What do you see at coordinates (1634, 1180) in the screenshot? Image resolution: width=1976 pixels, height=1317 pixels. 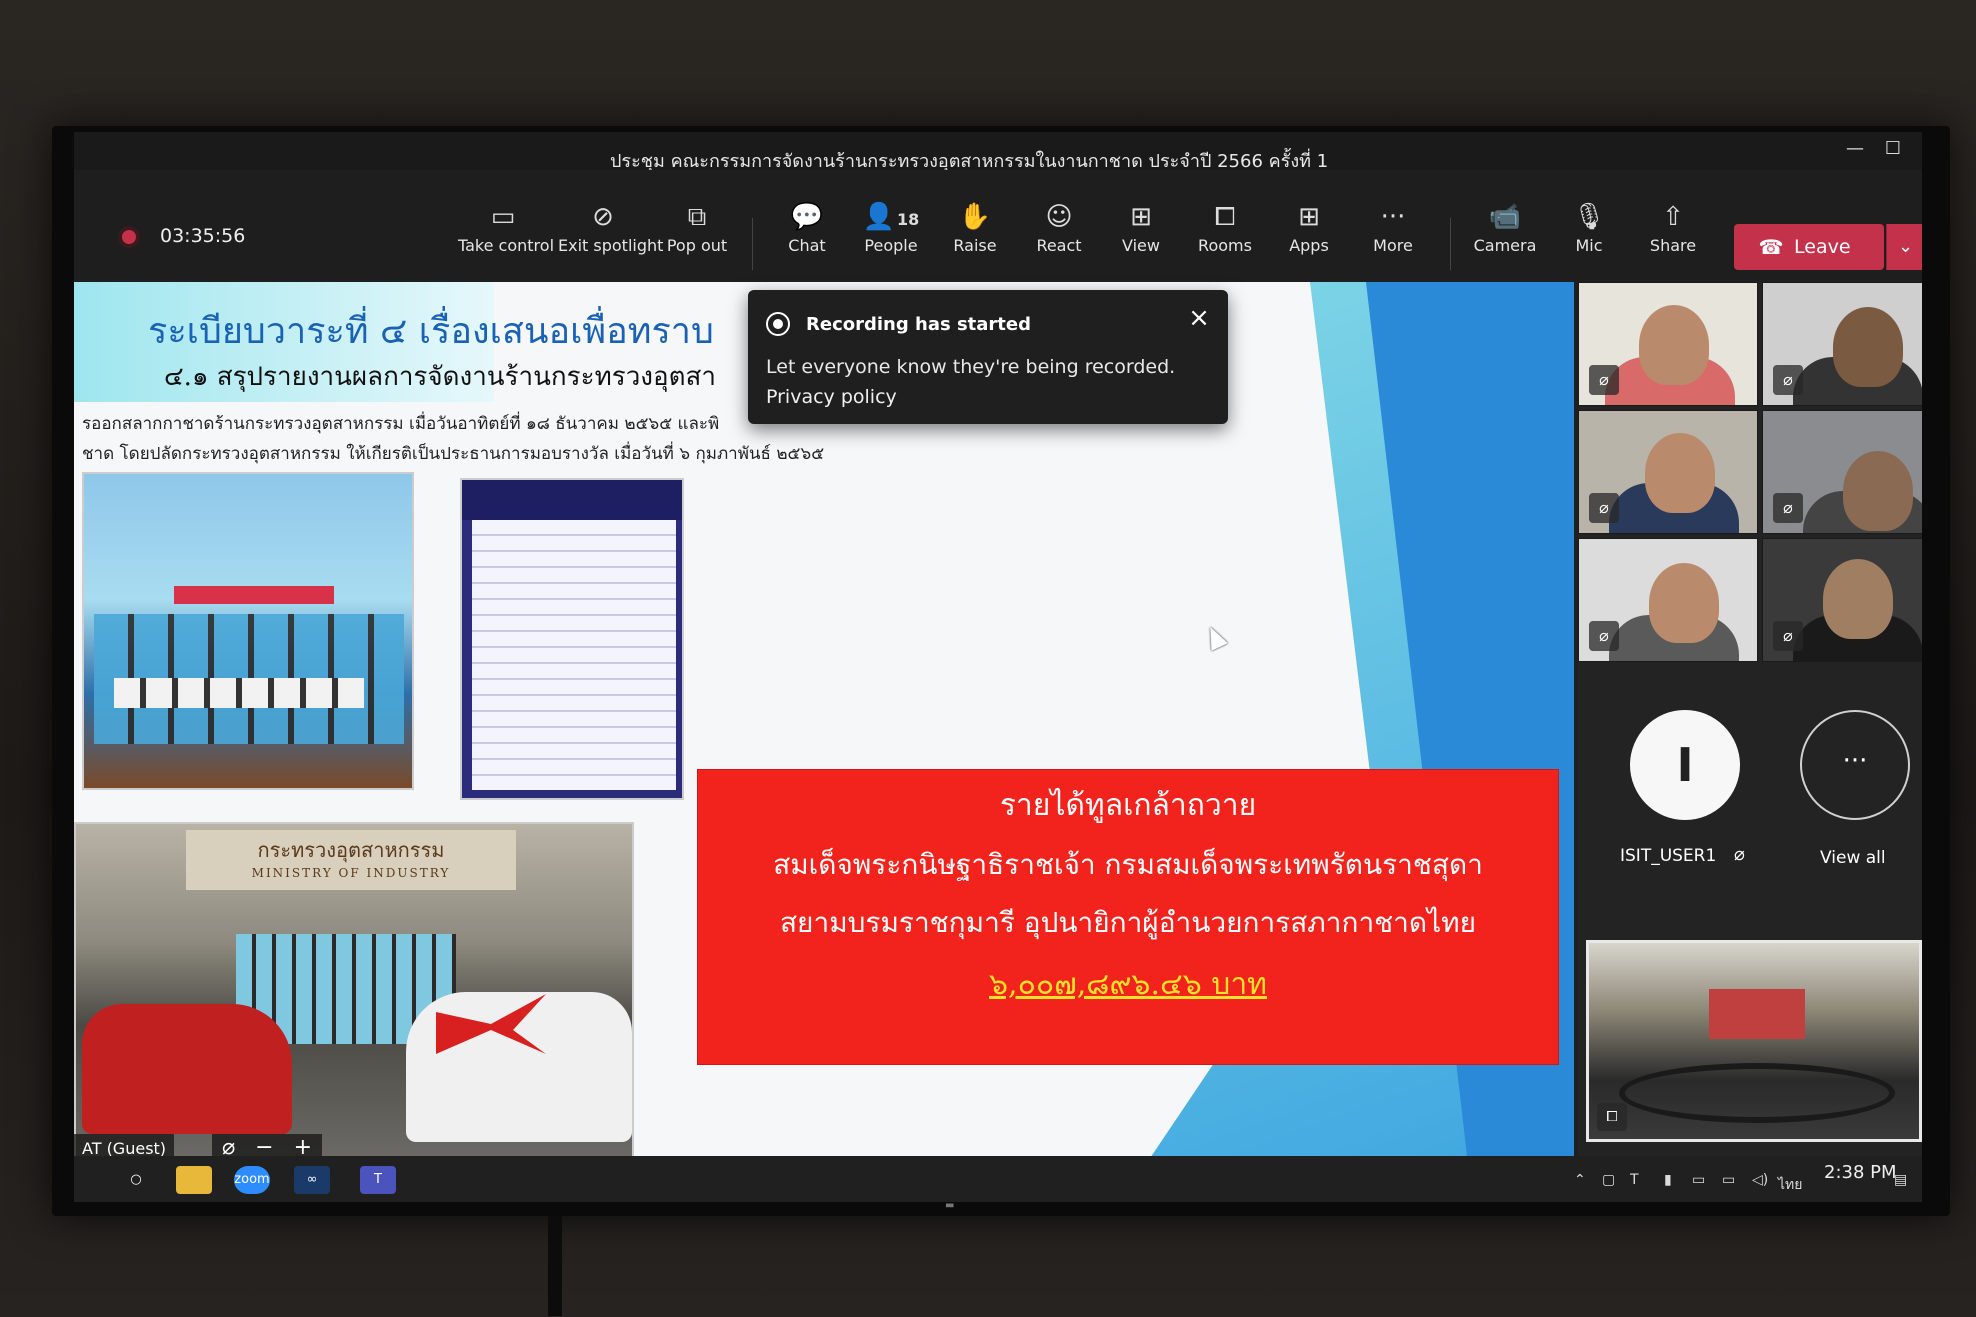 I see `tray-teams-icon: T` at bounding box center [1634, 1180].